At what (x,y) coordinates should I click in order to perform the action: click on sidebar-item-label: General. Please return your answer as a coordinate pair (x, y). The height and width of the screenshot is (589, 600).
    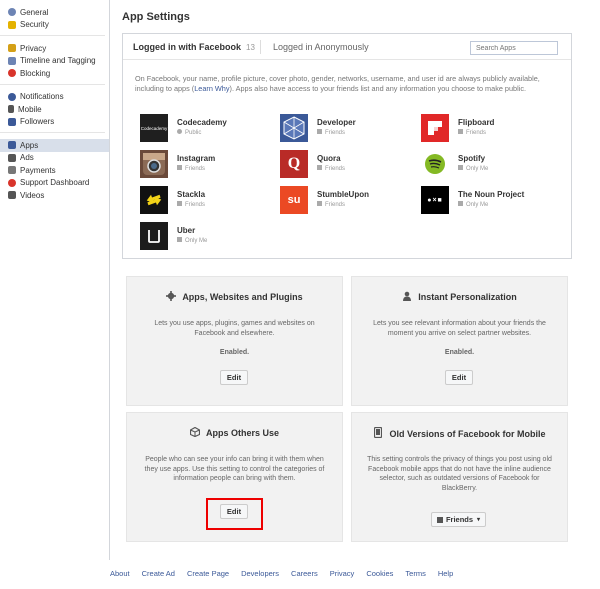
    Looking at the image, I should click on (34, 12).